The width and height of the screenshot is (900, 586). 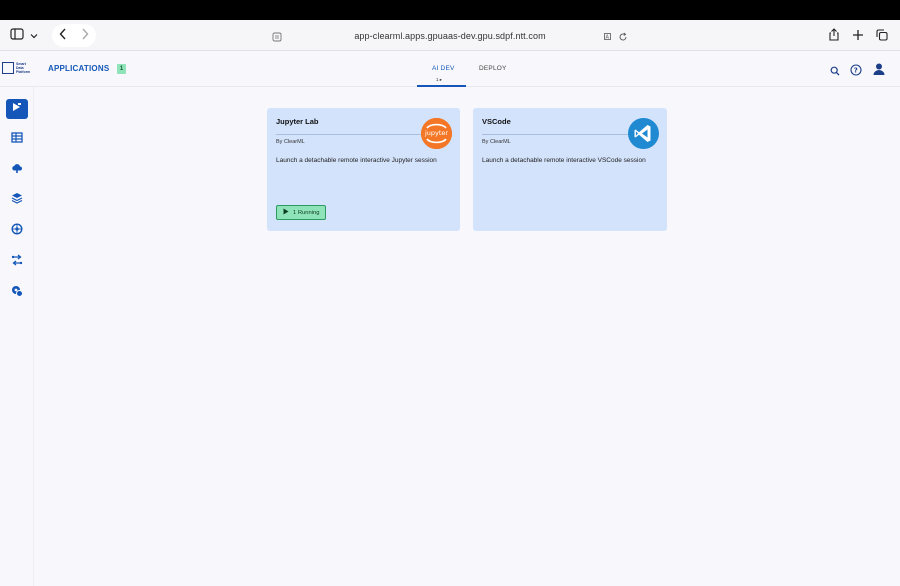 I want to click on chevron-down-icon, so click(x=34, y=36).